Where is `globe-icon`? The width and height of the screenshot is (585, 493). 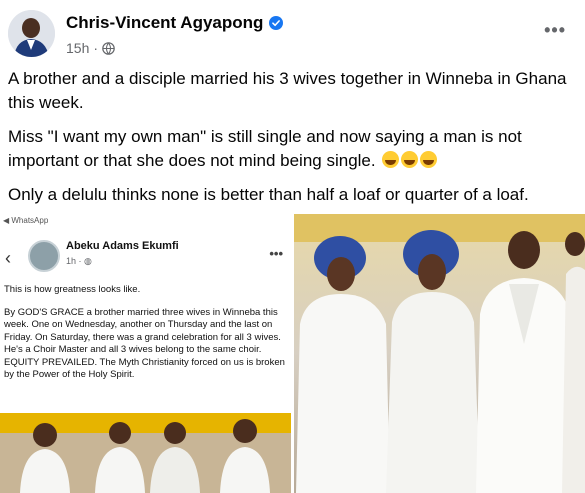
globe-icon is located at coordinates (108, 48).